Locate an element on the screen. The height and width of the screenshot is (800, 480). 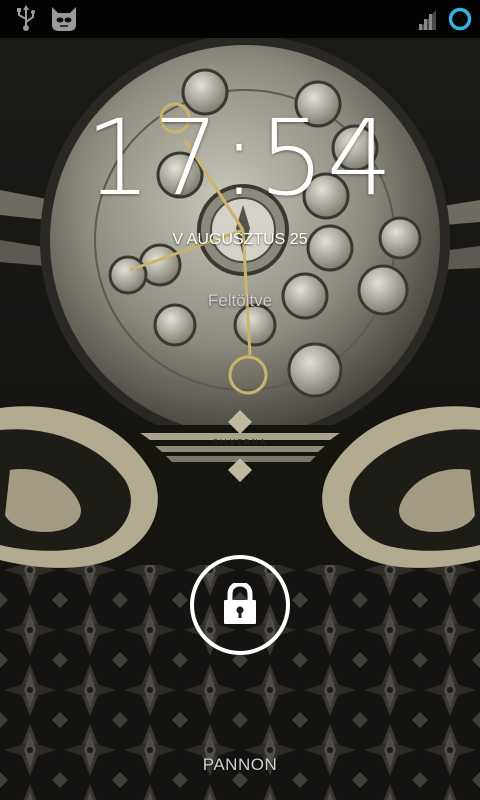
signal-icon is located at coordinates (427, 20).